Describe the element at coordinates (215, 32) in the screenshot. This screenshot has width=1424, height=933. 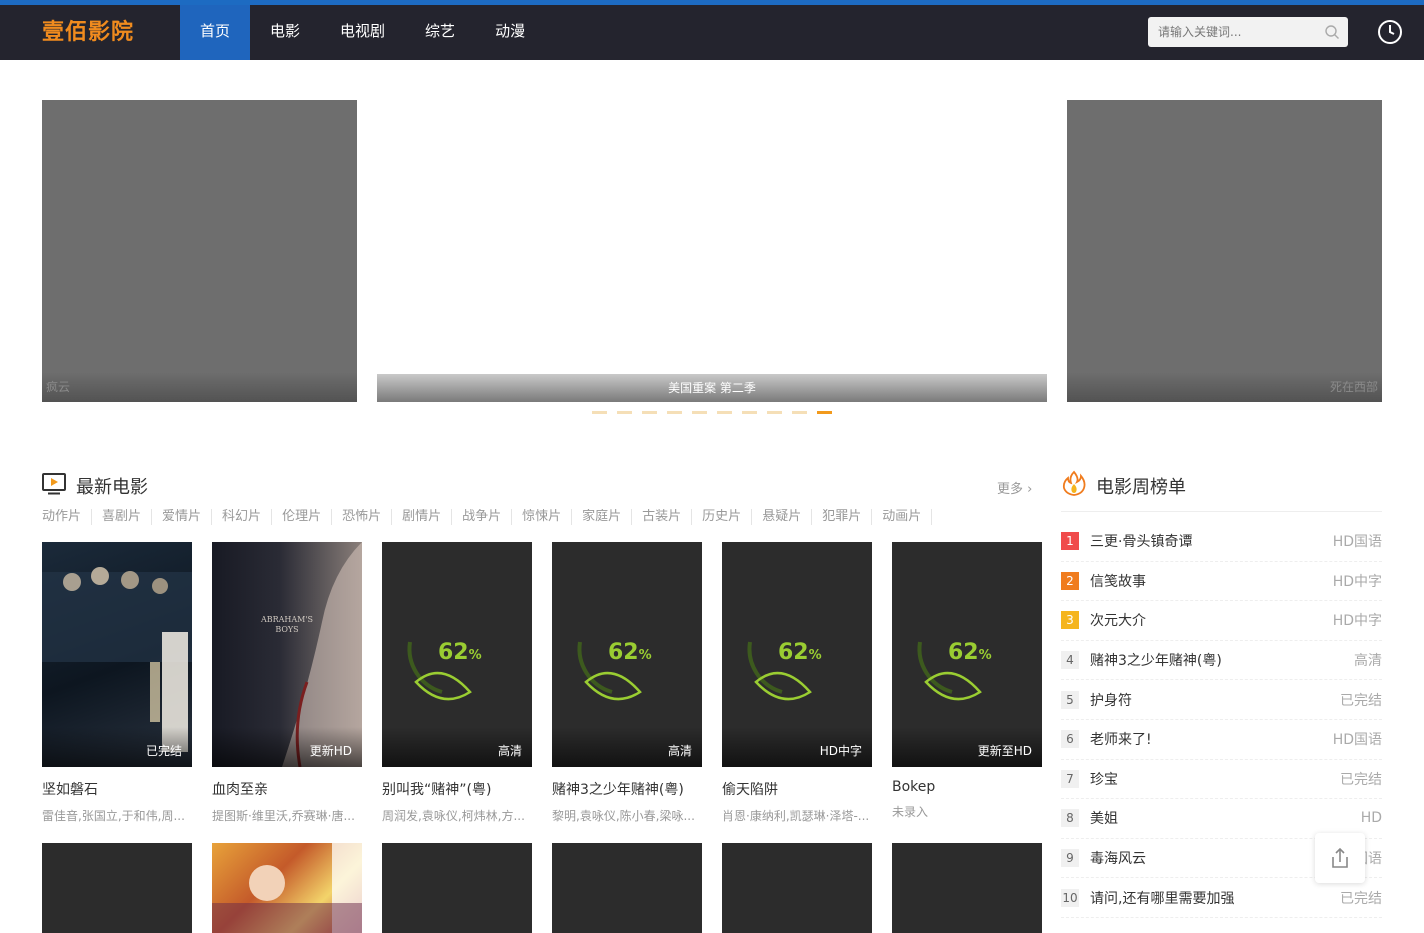
I see `nav-home: 首页` at that location.